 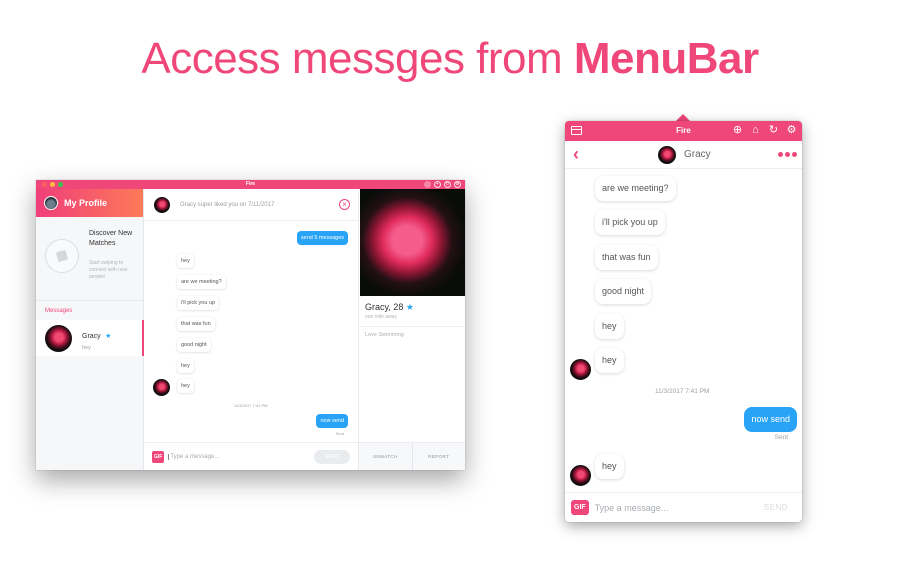 I want to click on unmatch-button: UNMATCH, so click(x=386, y=456).